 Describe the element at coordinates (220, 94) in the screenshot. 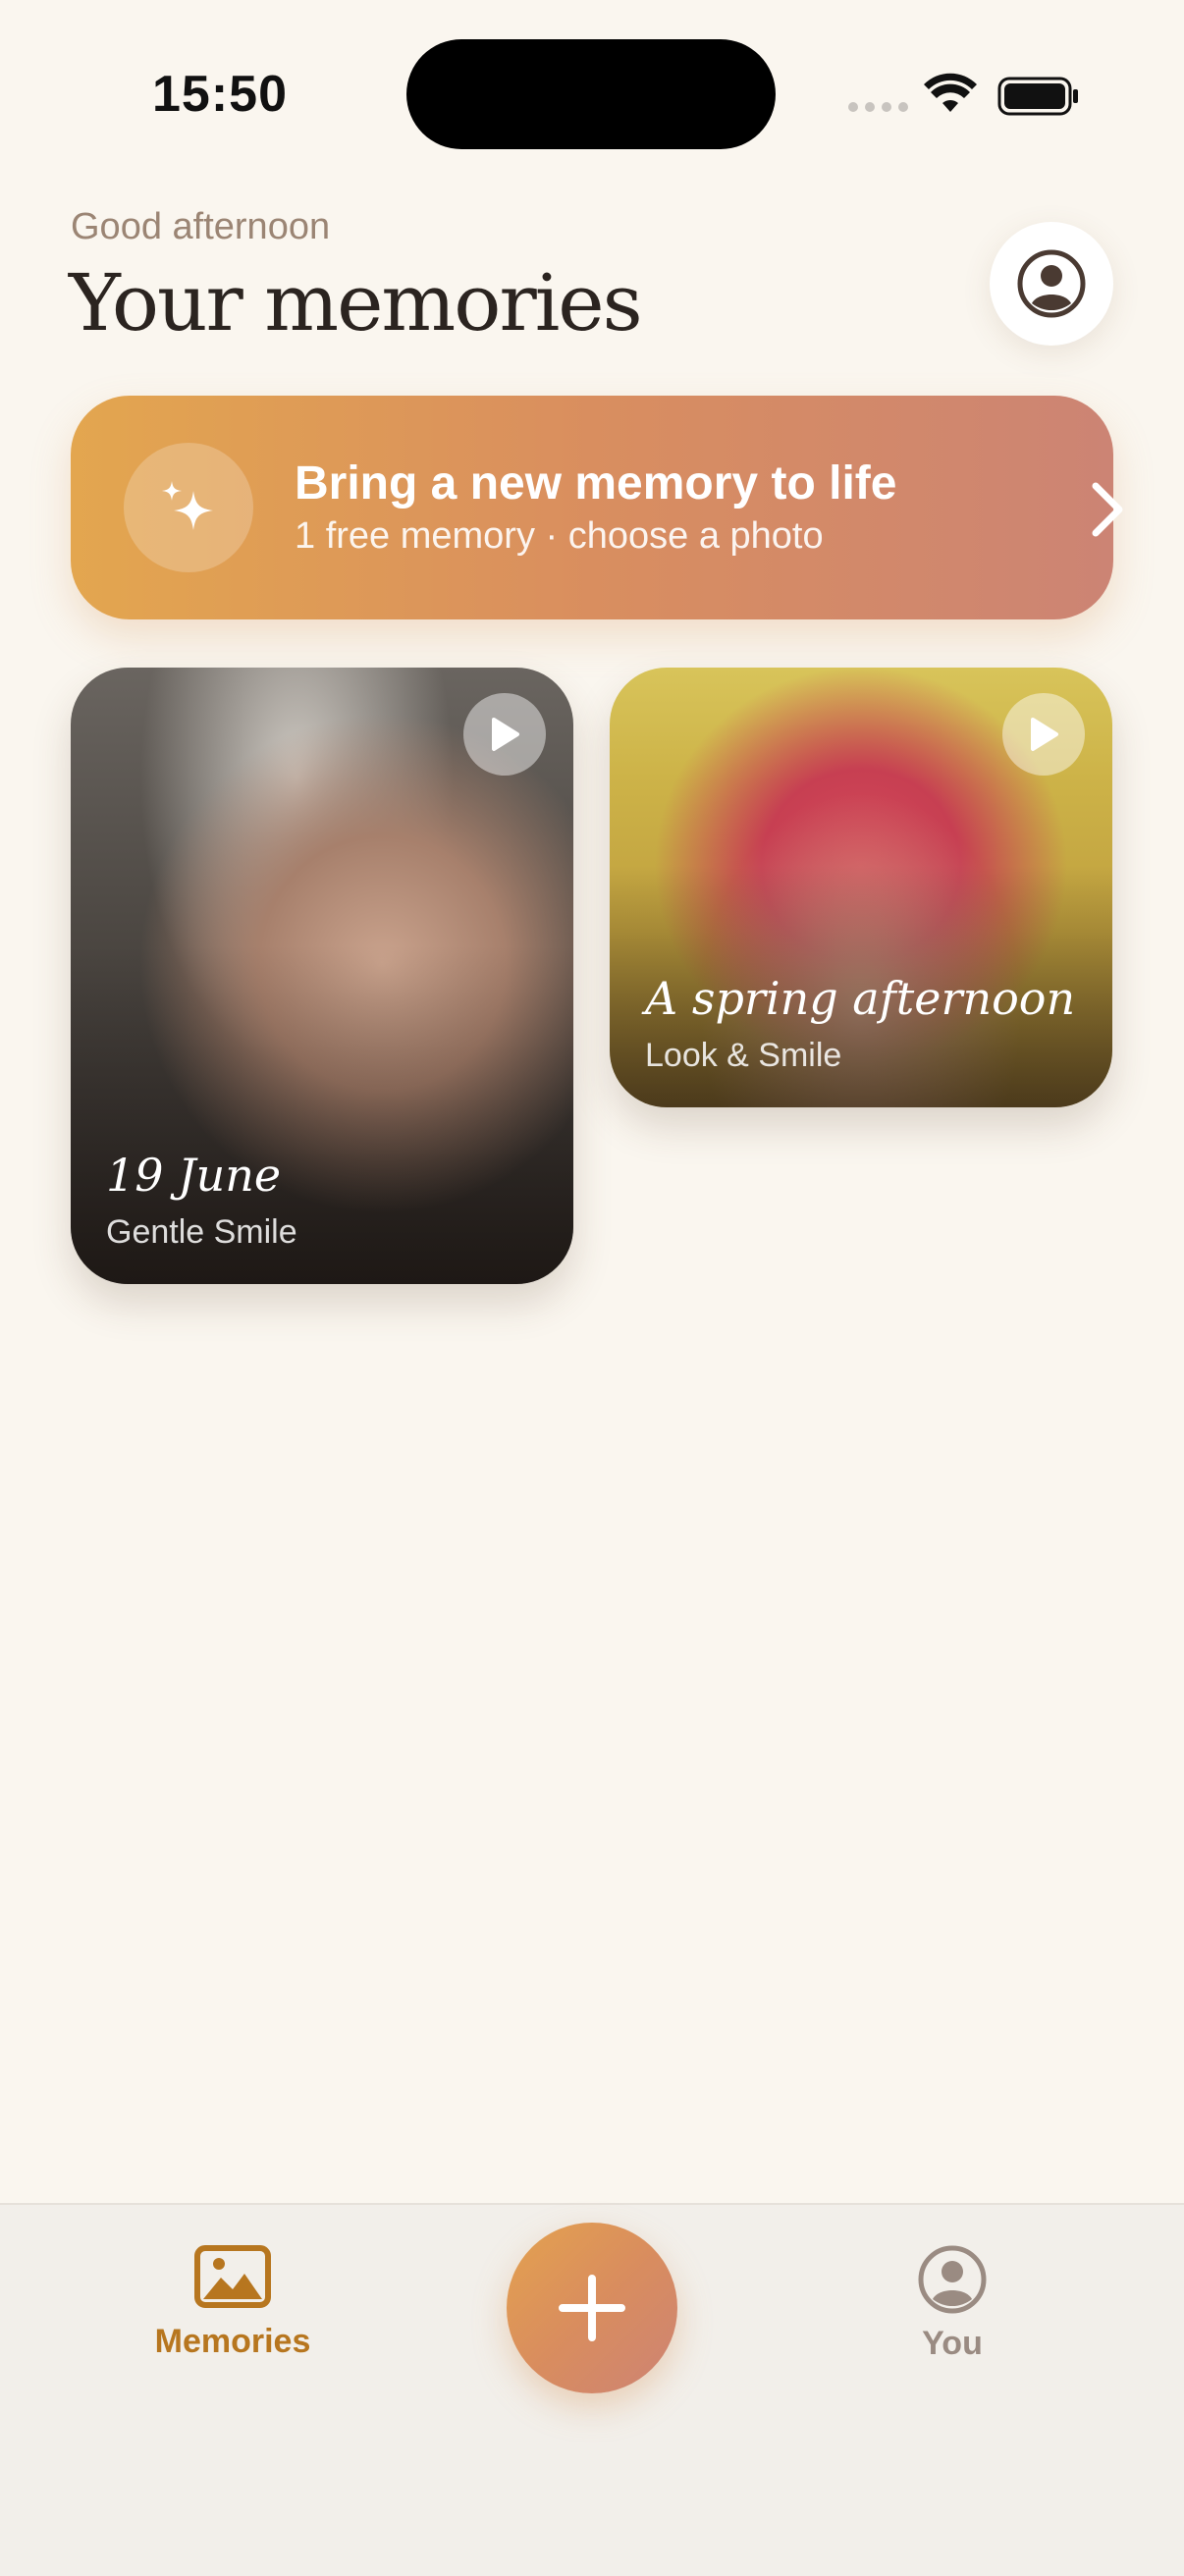

I see `status-time: 15:50` at that location.